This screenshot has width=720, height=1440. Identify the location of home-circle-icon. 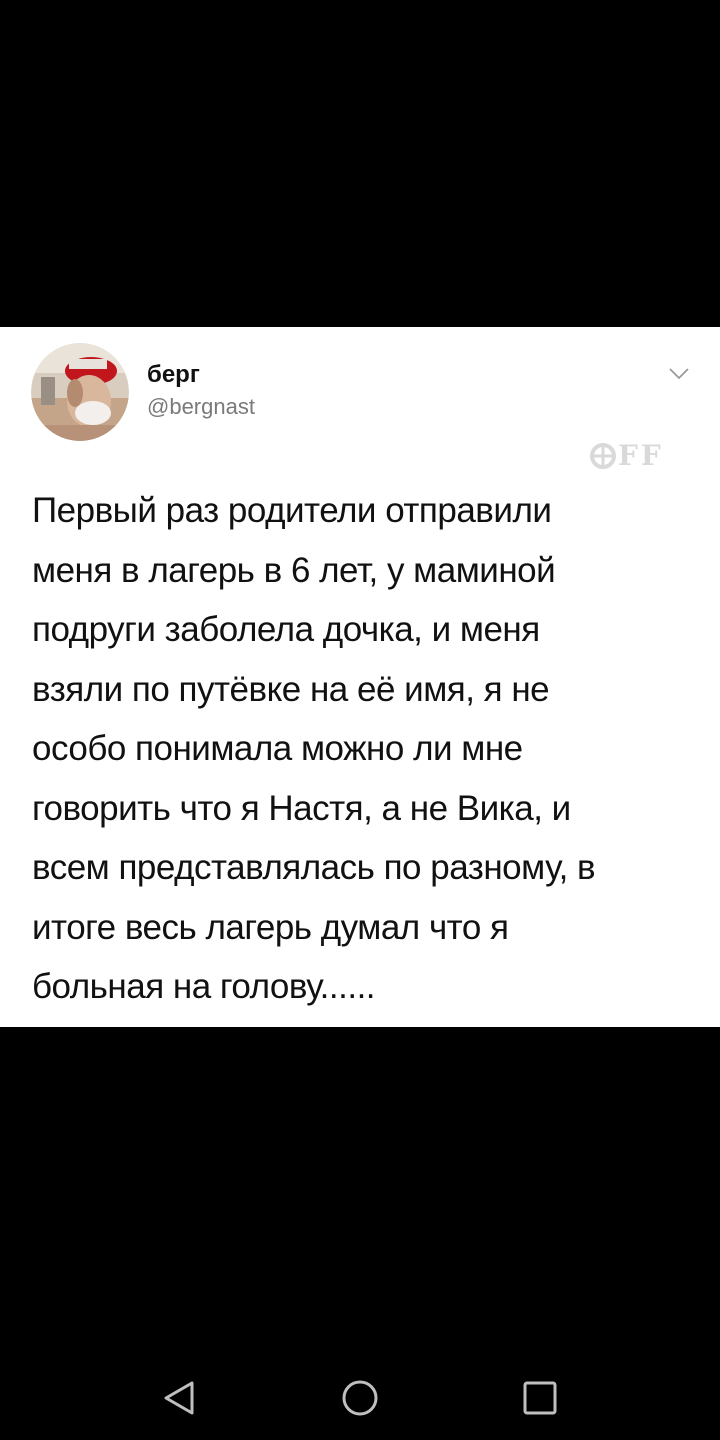
(360, 1398).